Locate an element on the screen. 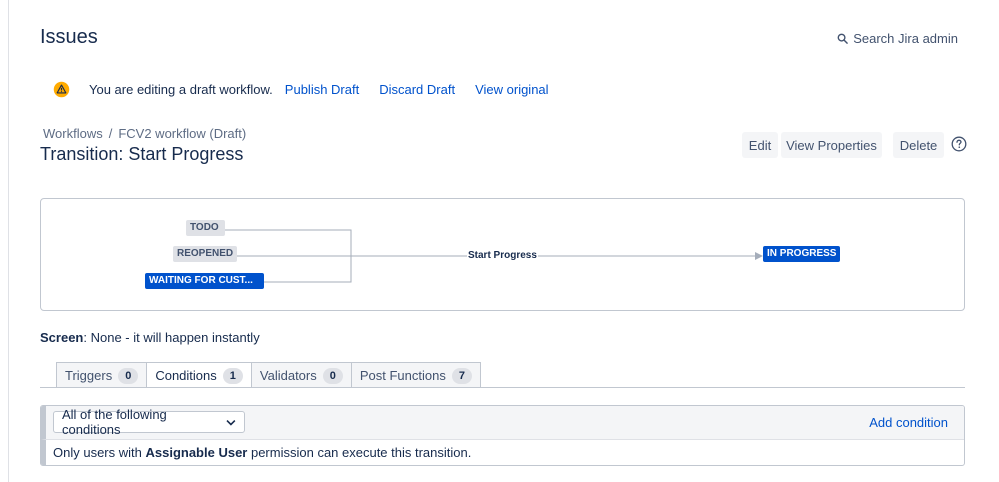 Image resolution: width=999 pixels, height=482 pixels. tab-validators: Validators 0 is located at coordinates (301, 375).